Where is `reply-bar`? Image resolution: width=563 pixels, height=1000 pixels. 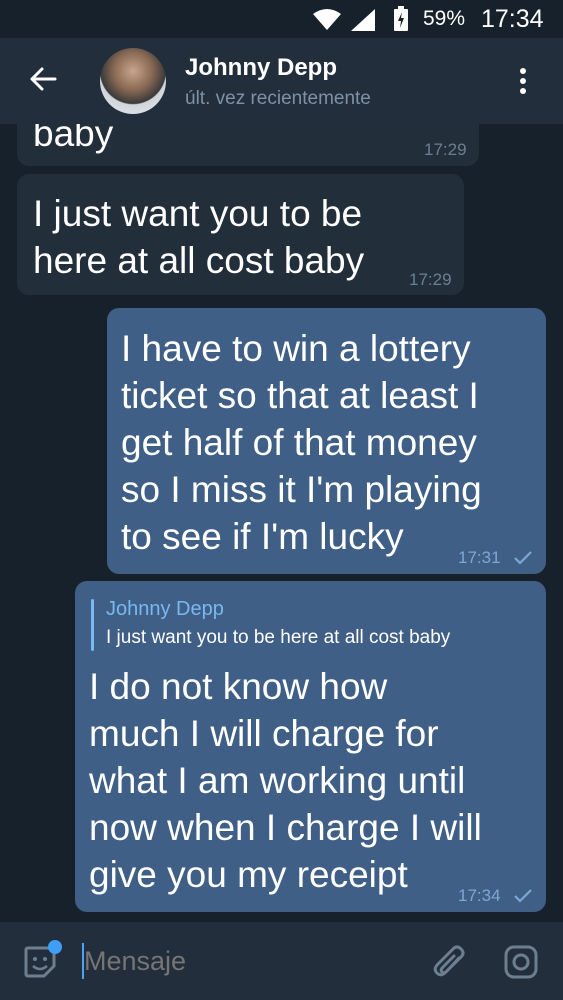
reply-bar is located at coordinates (92, 625).